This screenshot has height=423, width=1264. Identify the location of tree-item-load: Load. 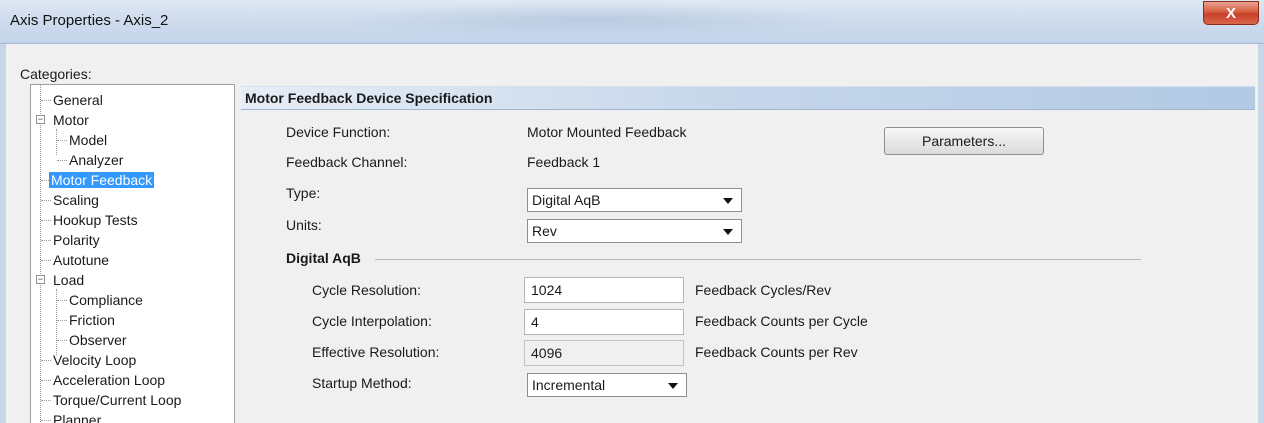
(68, 280).